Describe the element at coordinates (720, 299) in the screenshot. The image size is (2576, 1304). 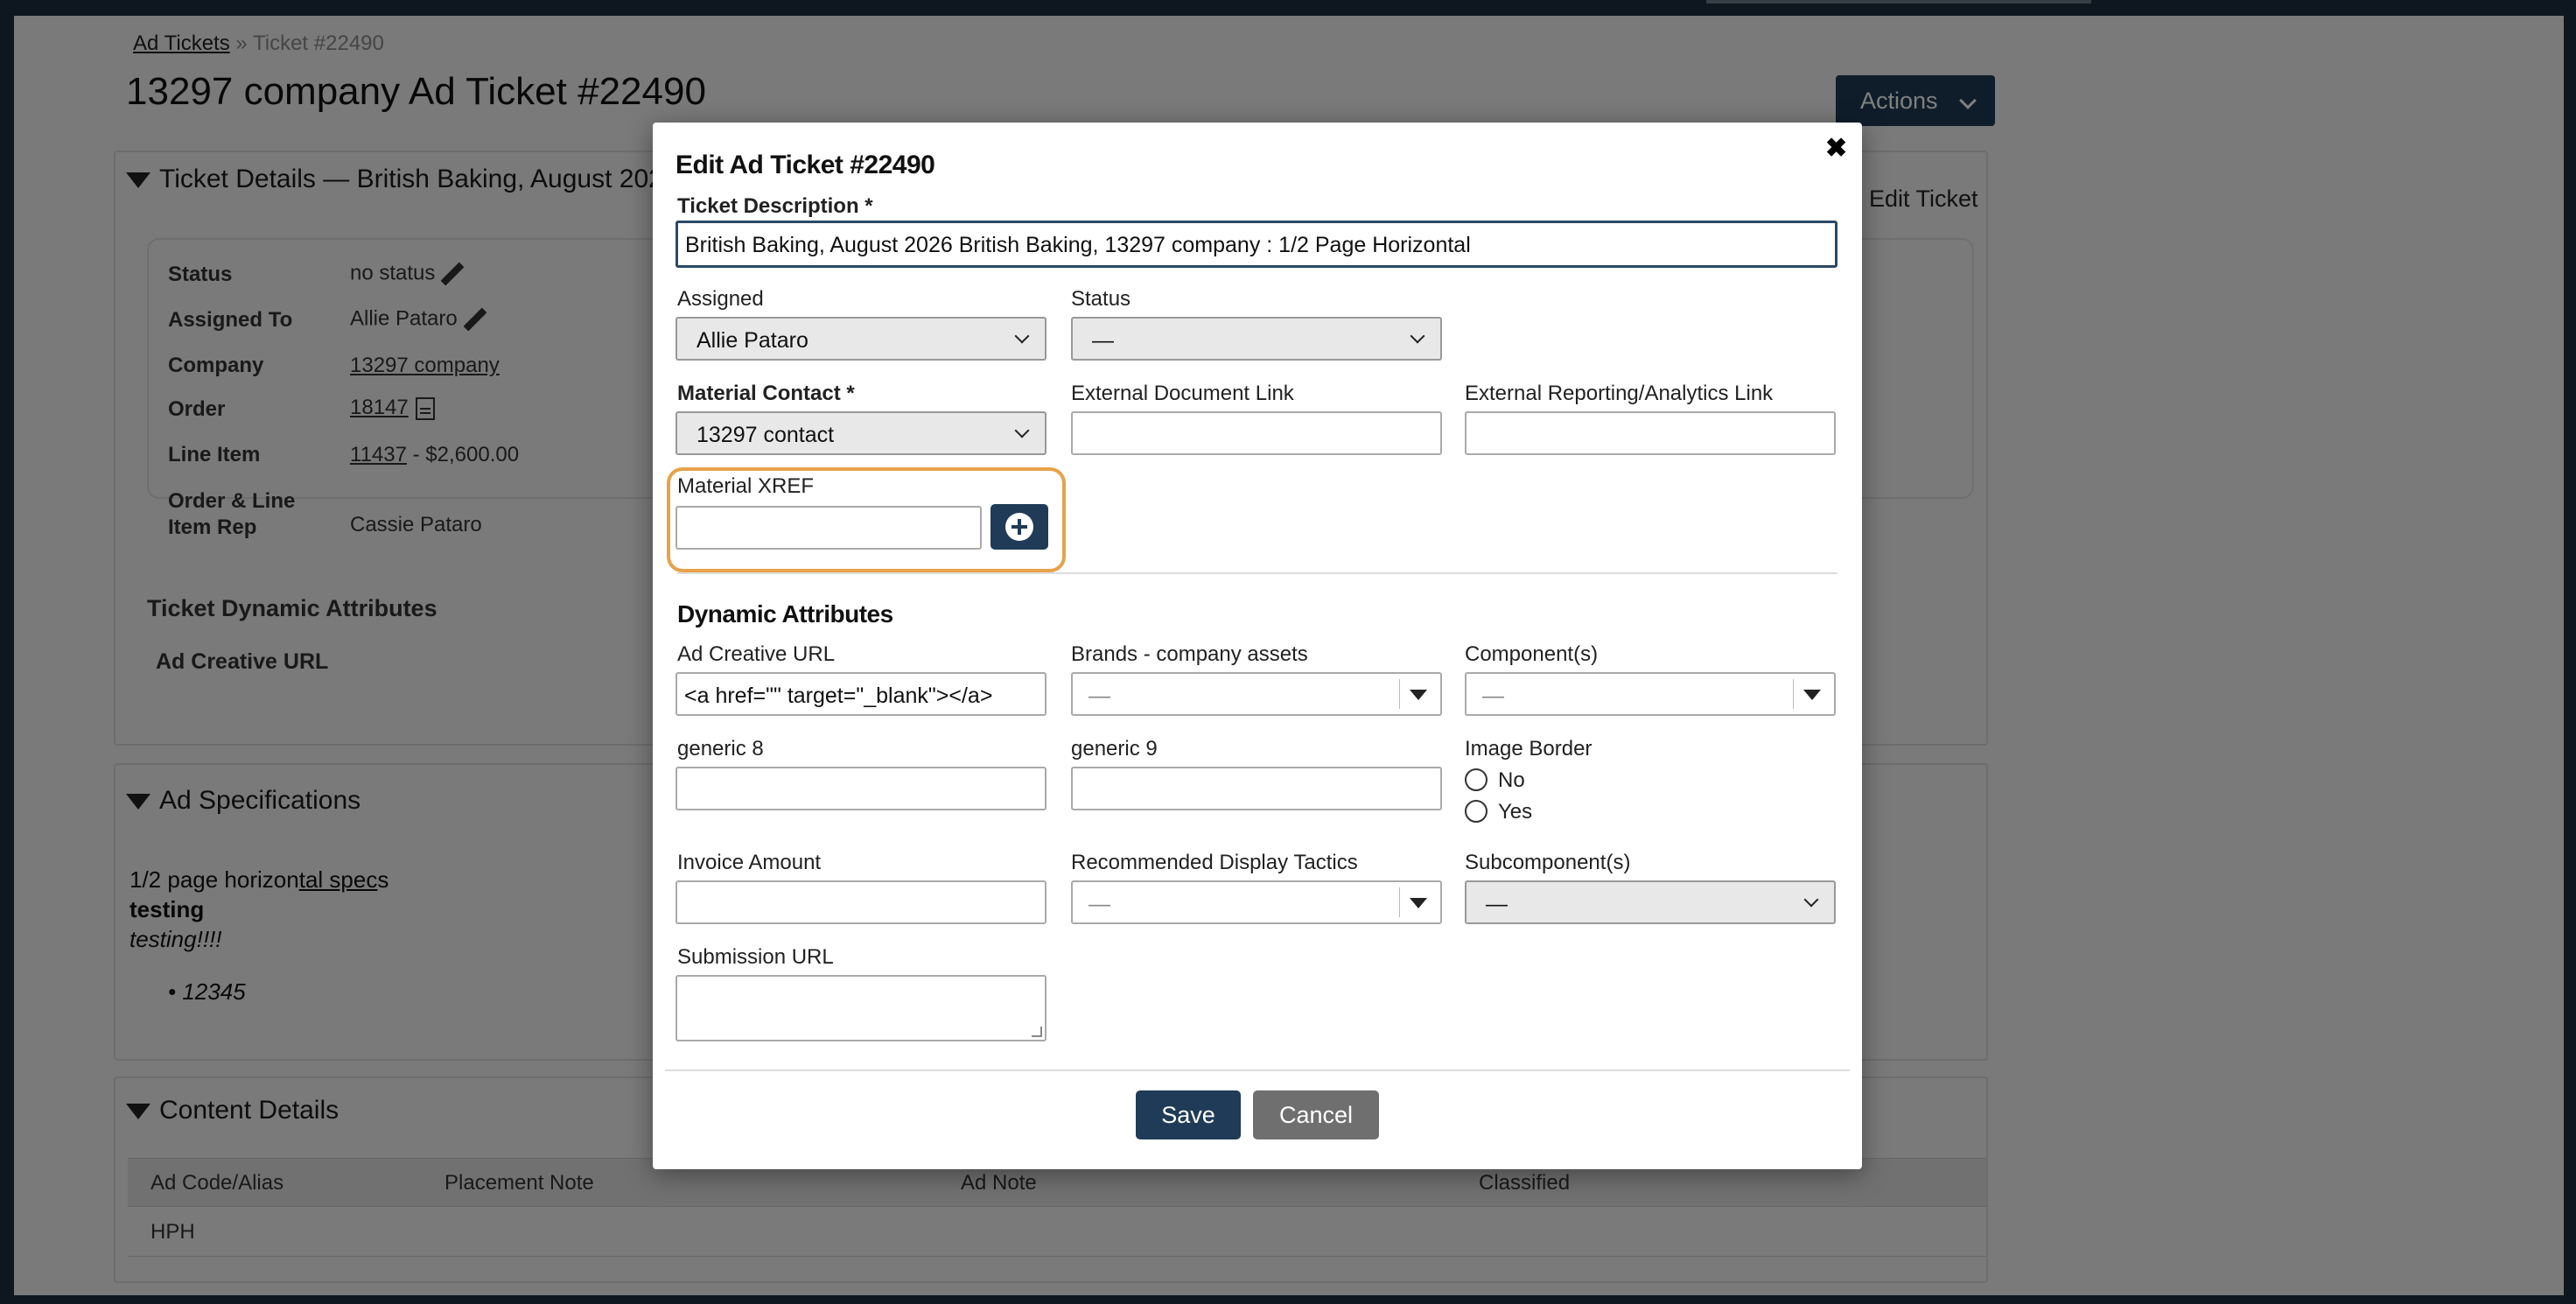
I see `assigned-label: Assigned` at that location.